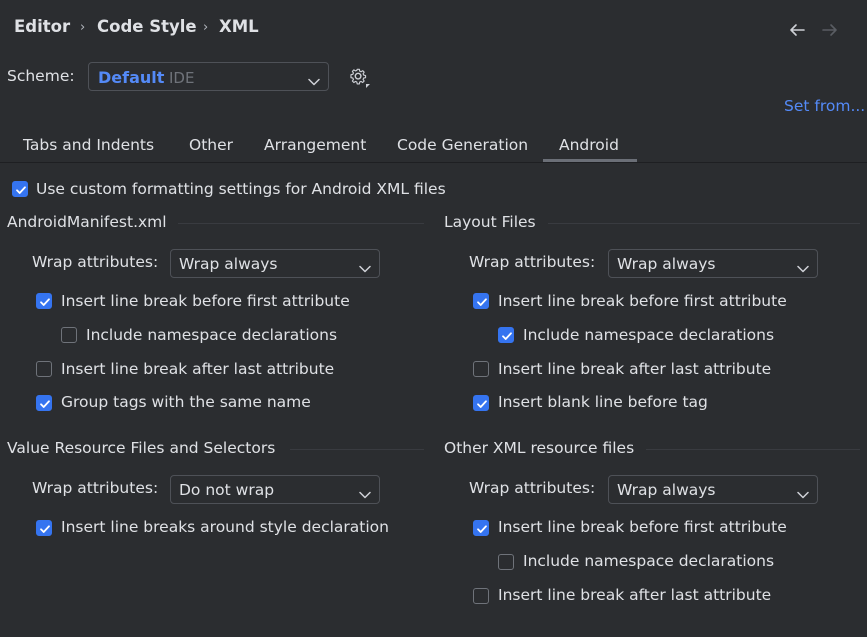 Image resolution: width=867 pixels, height=637 pixels. I want to click on layout-wrap-label: Wrap attributes:, so click(532, 262).